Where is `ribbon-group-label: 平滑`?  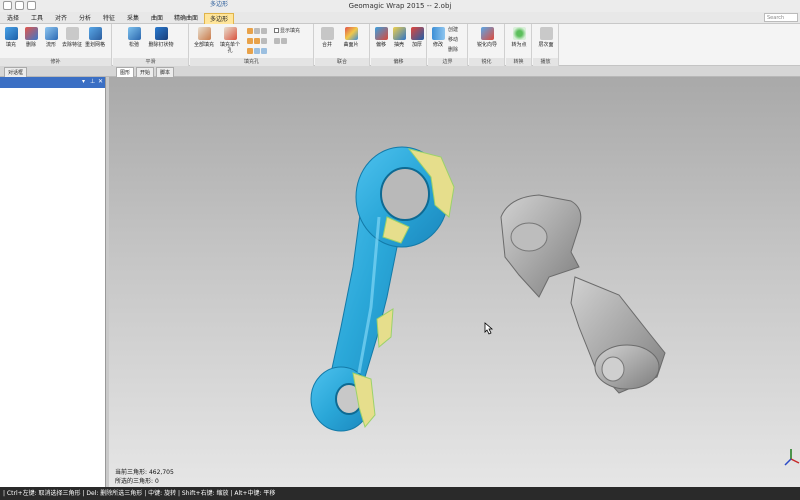 ribbon-group-label: 平滑 is located at coordinates (150, 62).